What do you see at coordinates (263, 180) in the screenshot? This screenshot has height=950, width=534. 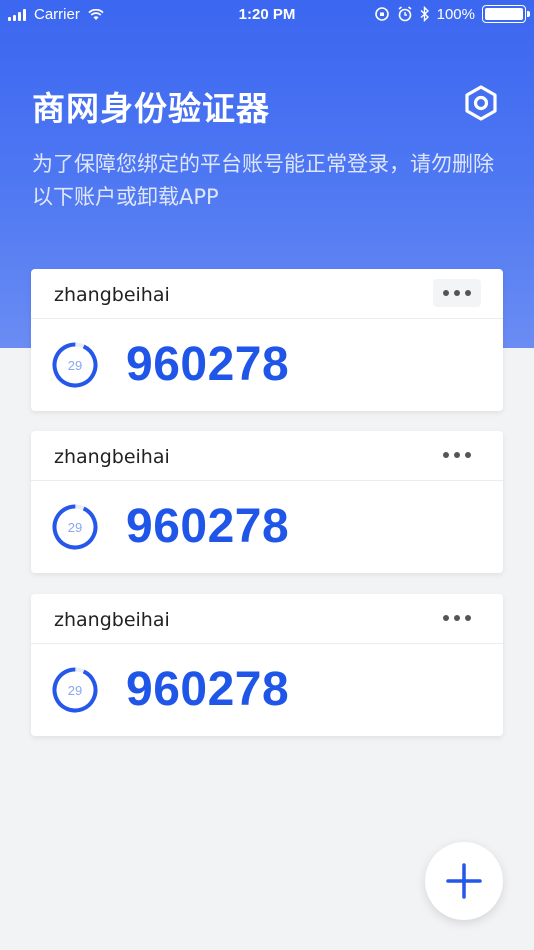 I see `warning-text: 为了保障您绑定的平台账号能正常登录，请勿删除以下账户或卸载APP` at bounding box center [263, 180].